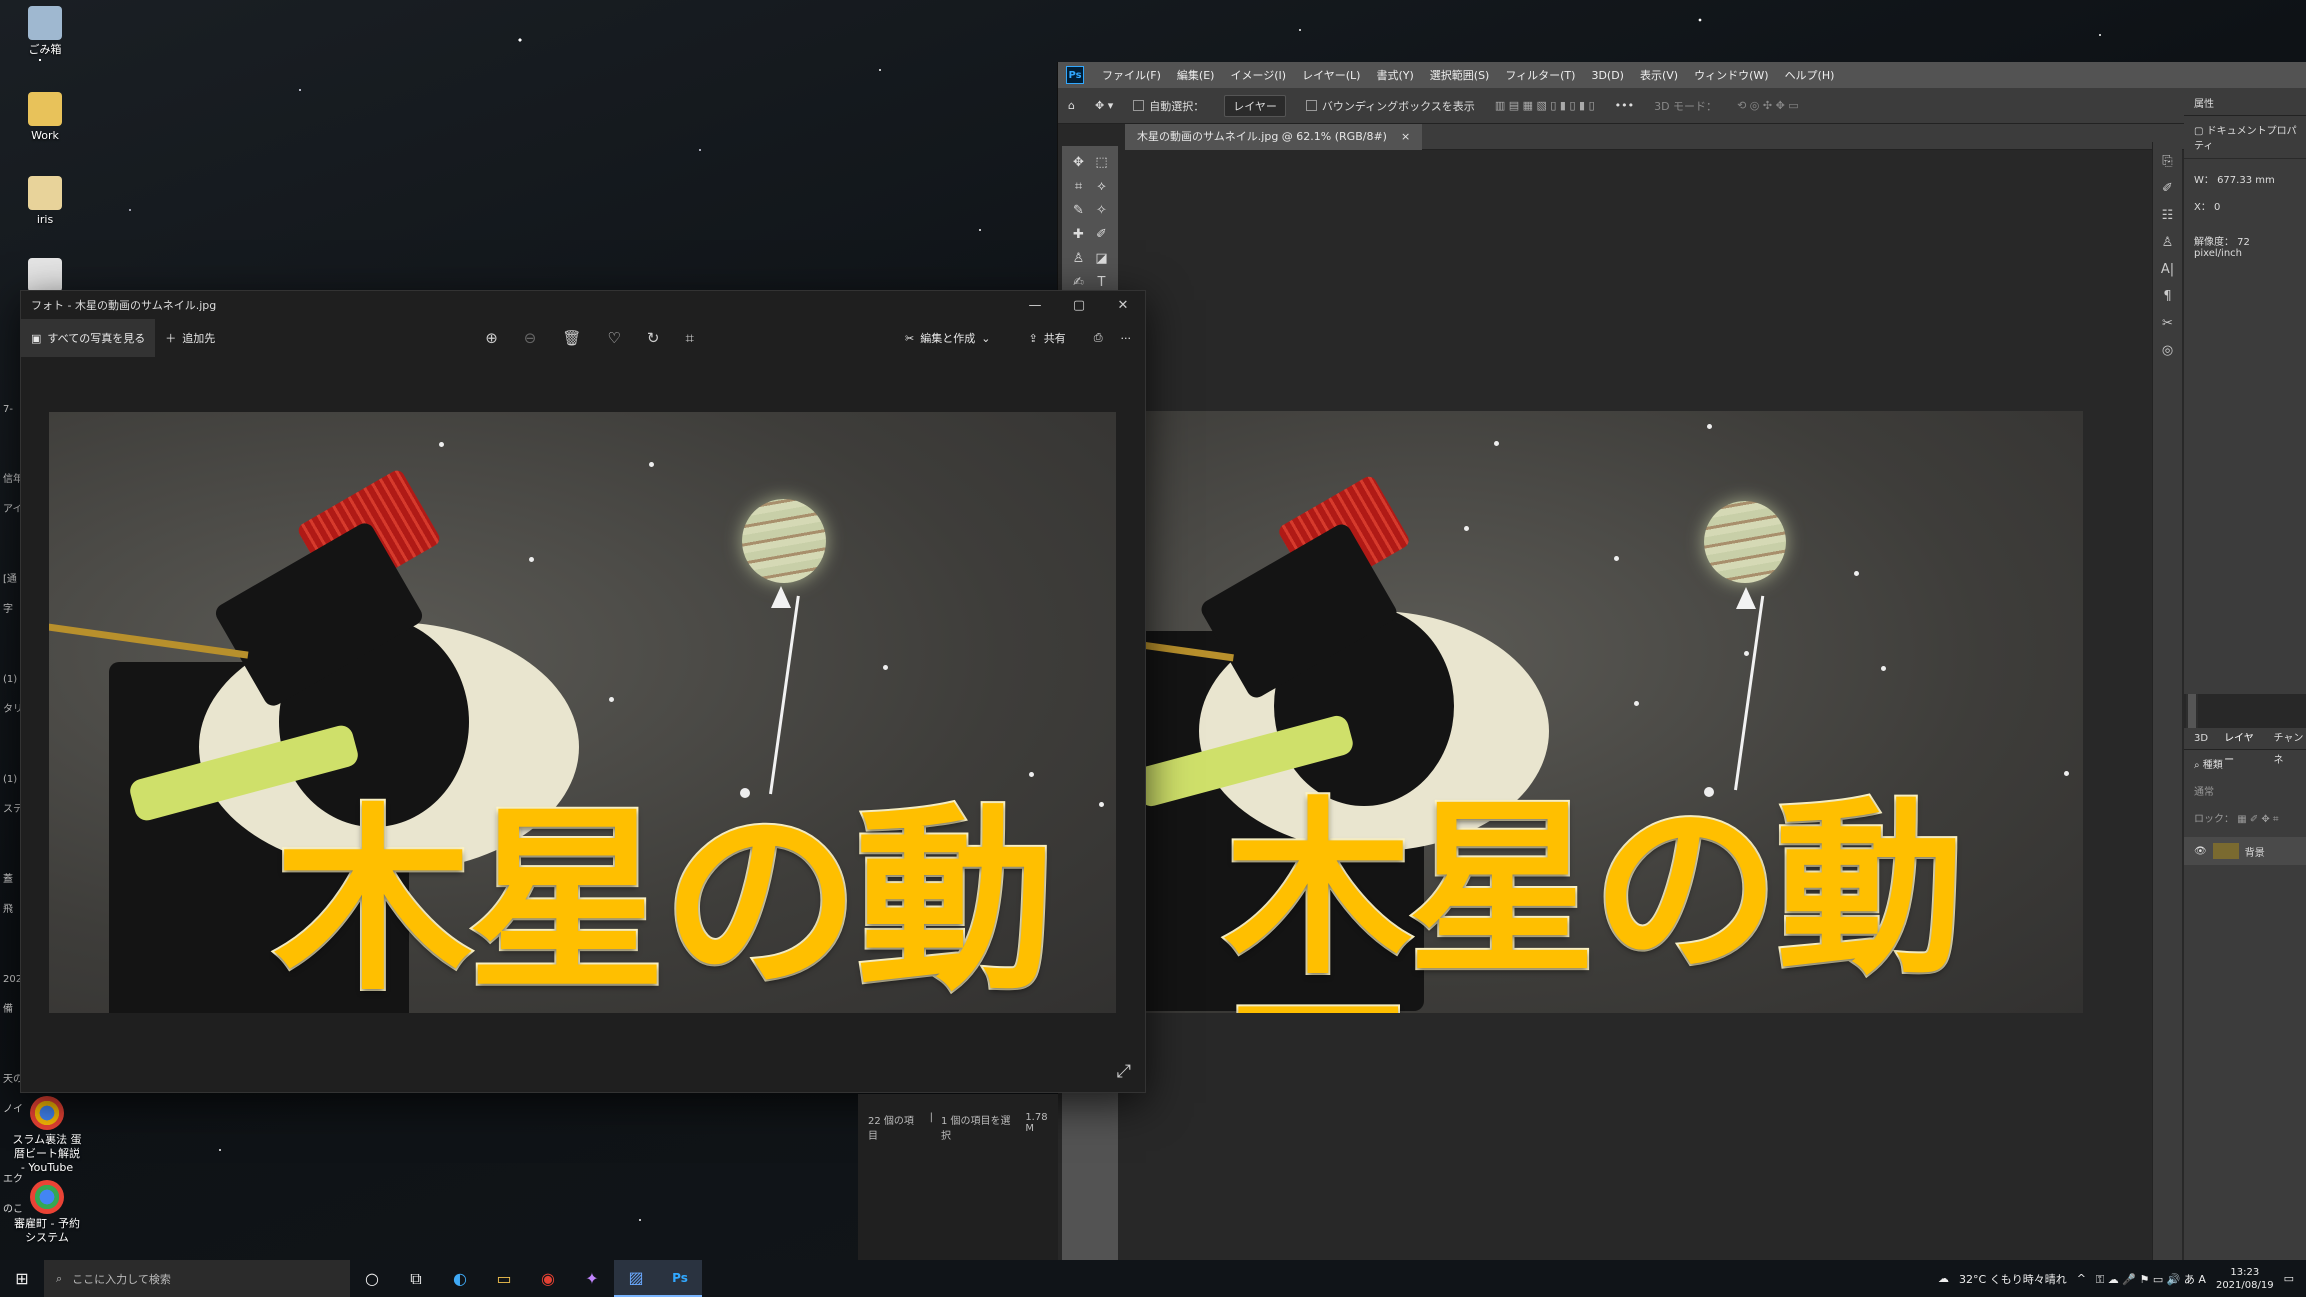 Image resolution: width=2306 pixels, height=1297 pixels. Describe the element at coordinates (1101, 163) in the screenshot. I see `marquee-tool-icon: ⬚` at that location.